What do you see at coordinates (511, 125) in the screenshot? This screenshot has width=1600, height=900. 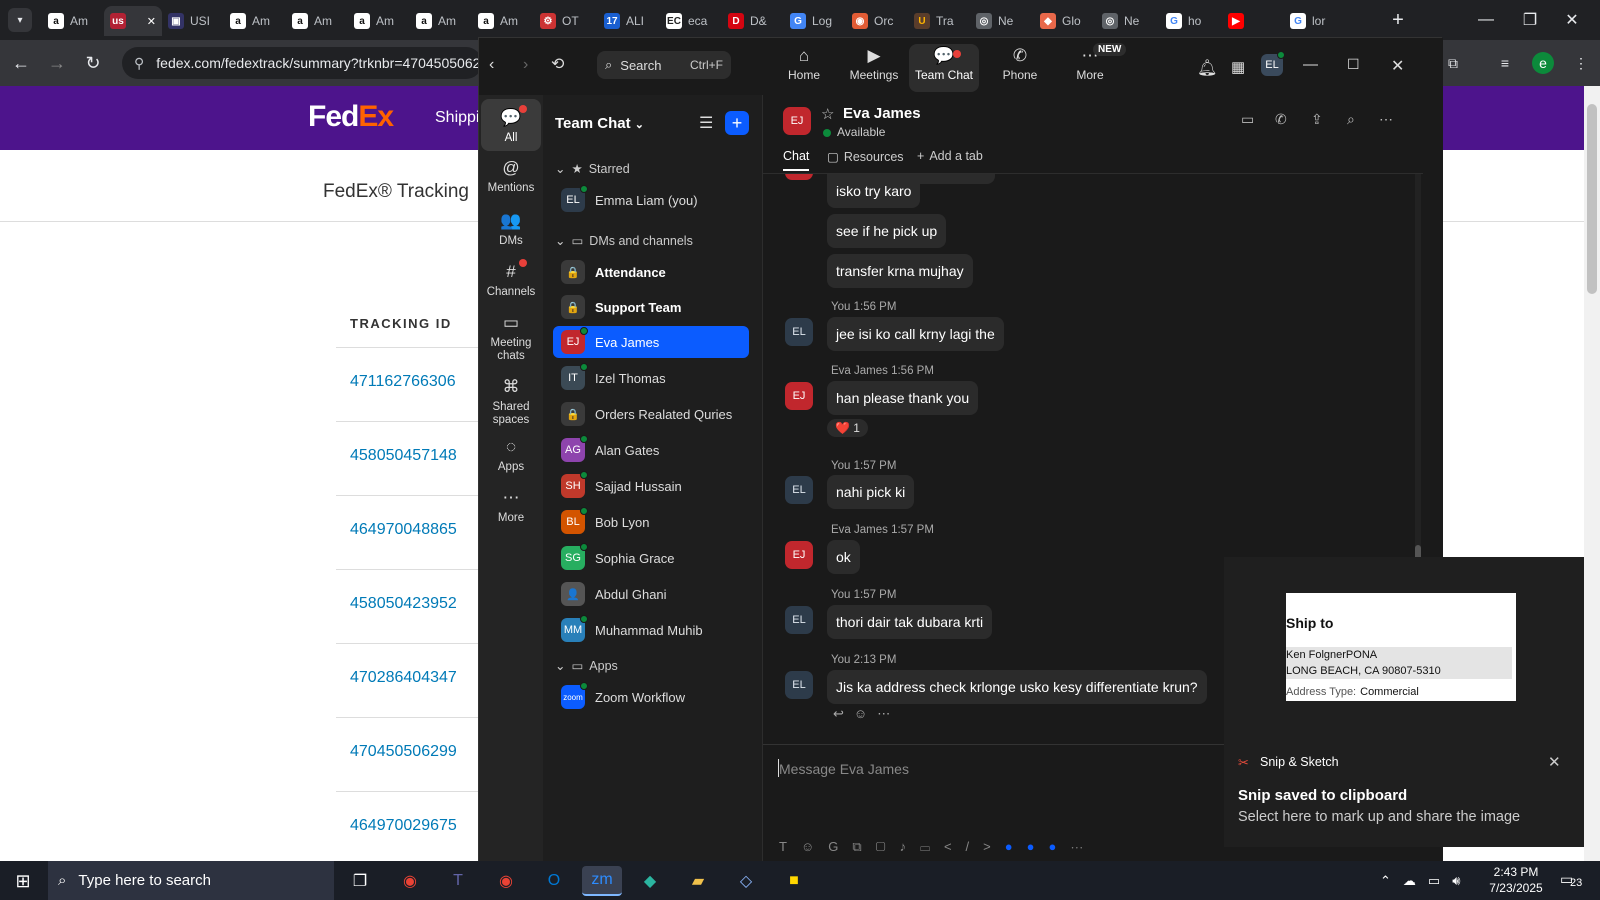 I see `left-nav-all: 💬 All` at bounding box center [511, 125].